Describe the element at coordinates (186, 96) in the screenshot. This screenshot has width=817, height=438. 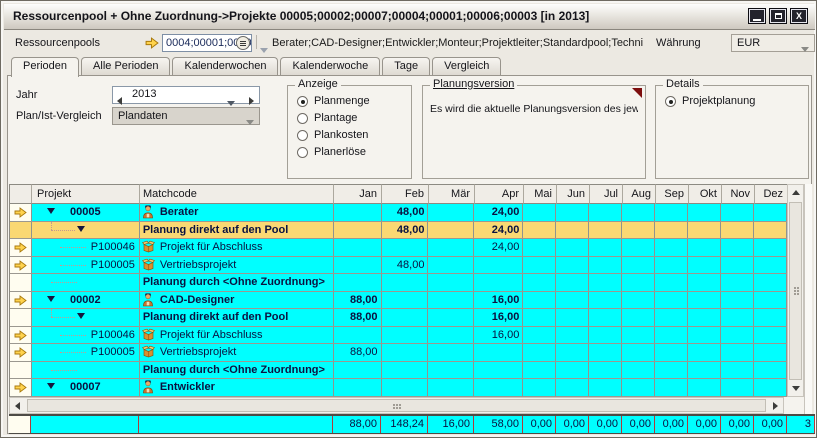
I see `year-spinner: 2013` at that location.